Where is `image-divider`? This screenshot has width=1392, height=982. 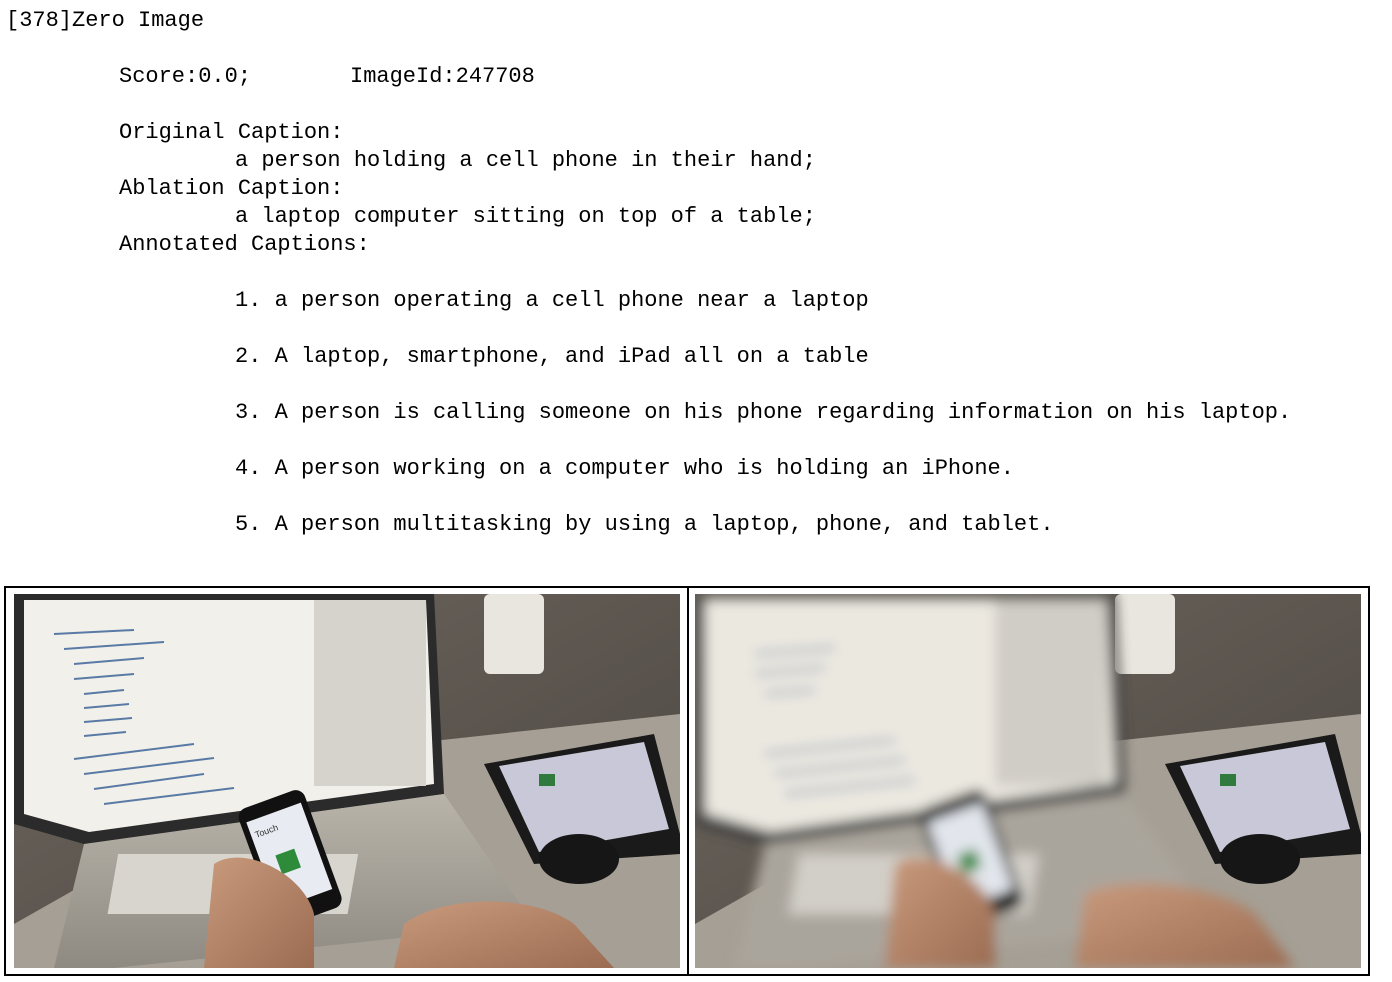
image-divider is located at coordinates (688, 781).